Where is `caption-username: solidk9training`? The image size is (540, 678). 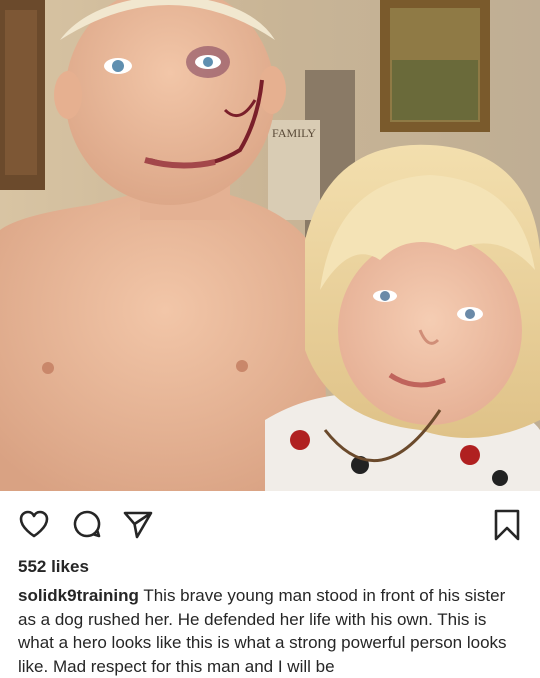 caption-username: solidk9training is located at coordinates (78, 595).